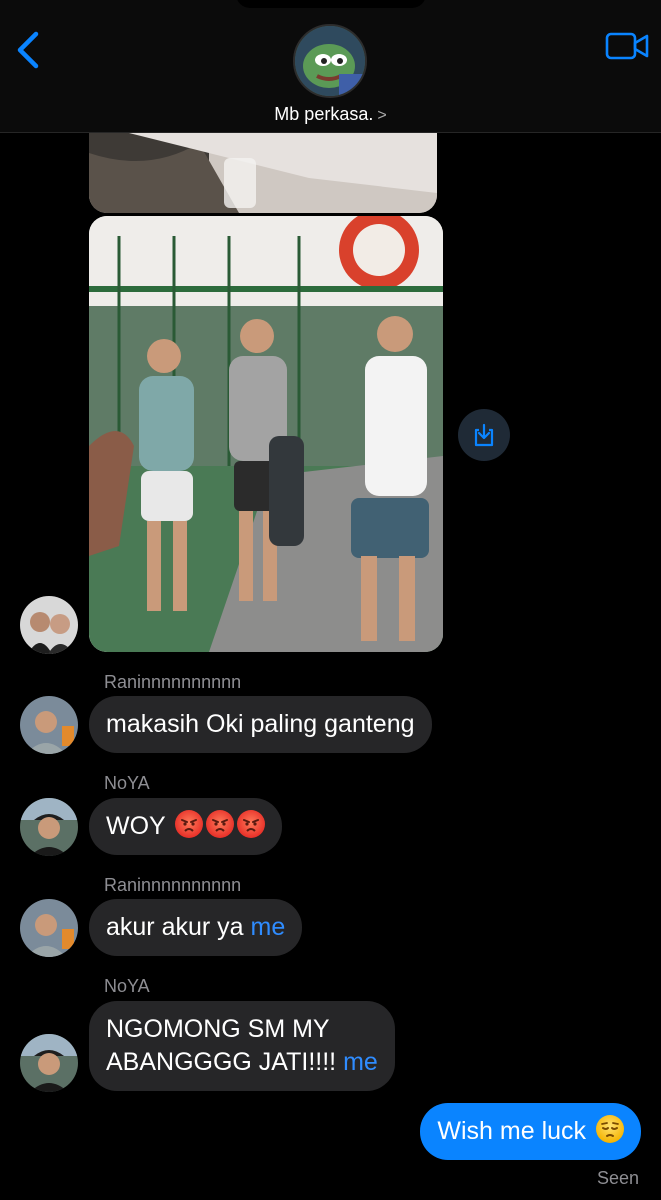 The height and width of the screenshot is (1200, 661). What do you see at coordinates (263, 173) in the screenshot?
I see `shared-photo-partial` at bounding box center [263, 173].